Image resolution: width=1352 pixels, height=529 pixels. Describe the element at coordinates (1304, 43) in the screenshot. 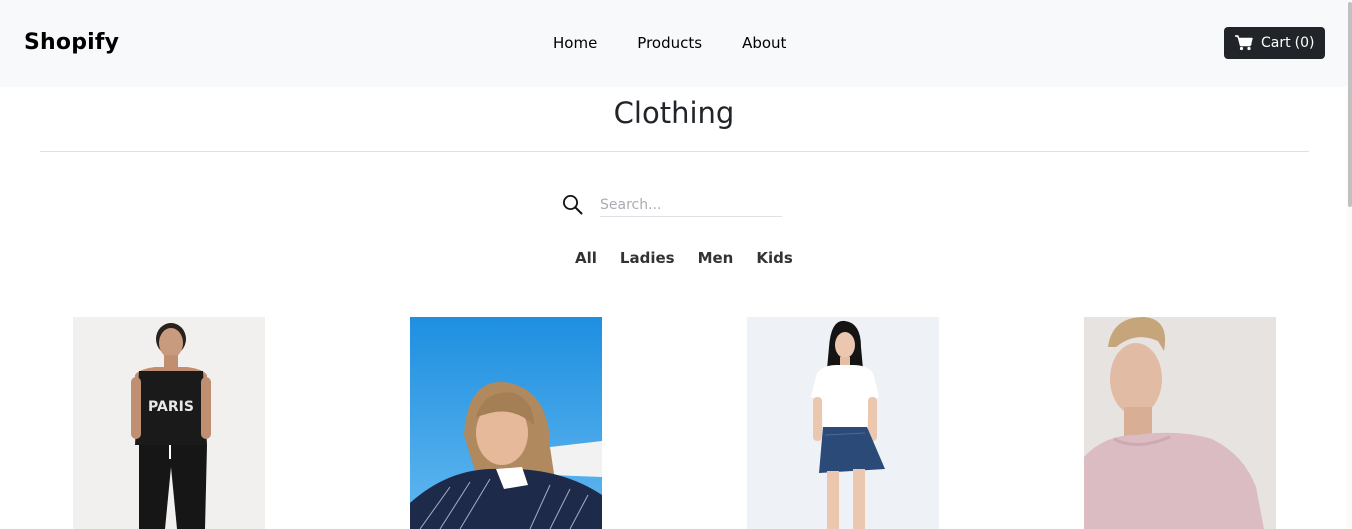

I see `cart-count: (0)` at that location.